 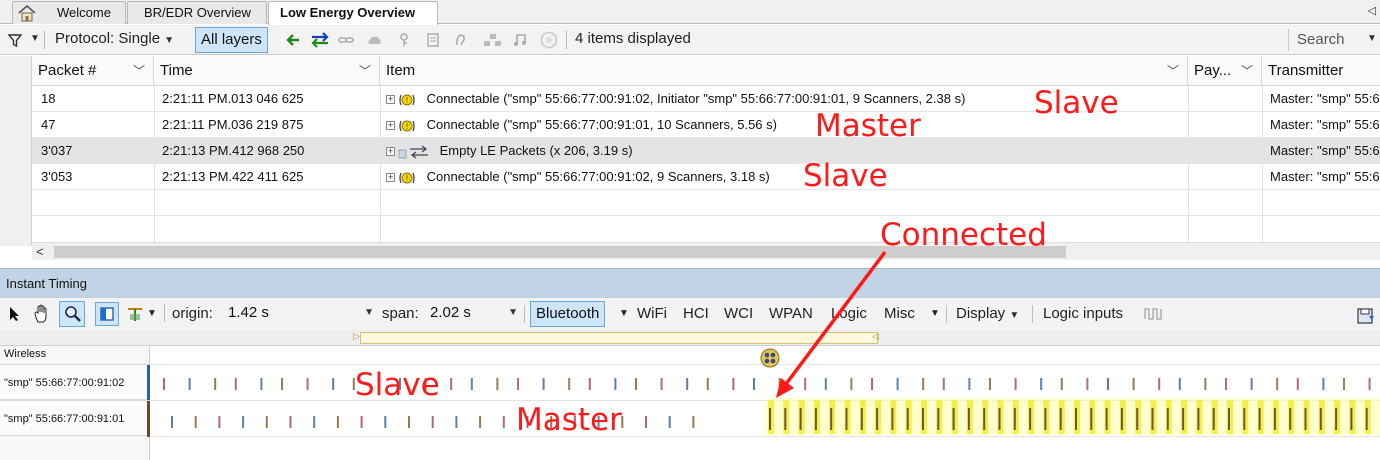 What do you see at coordinates (353, 13) in the screenshot?
I see `tab-low-energy-overview: Low Energy Overview` at bounding box center [353, 13].